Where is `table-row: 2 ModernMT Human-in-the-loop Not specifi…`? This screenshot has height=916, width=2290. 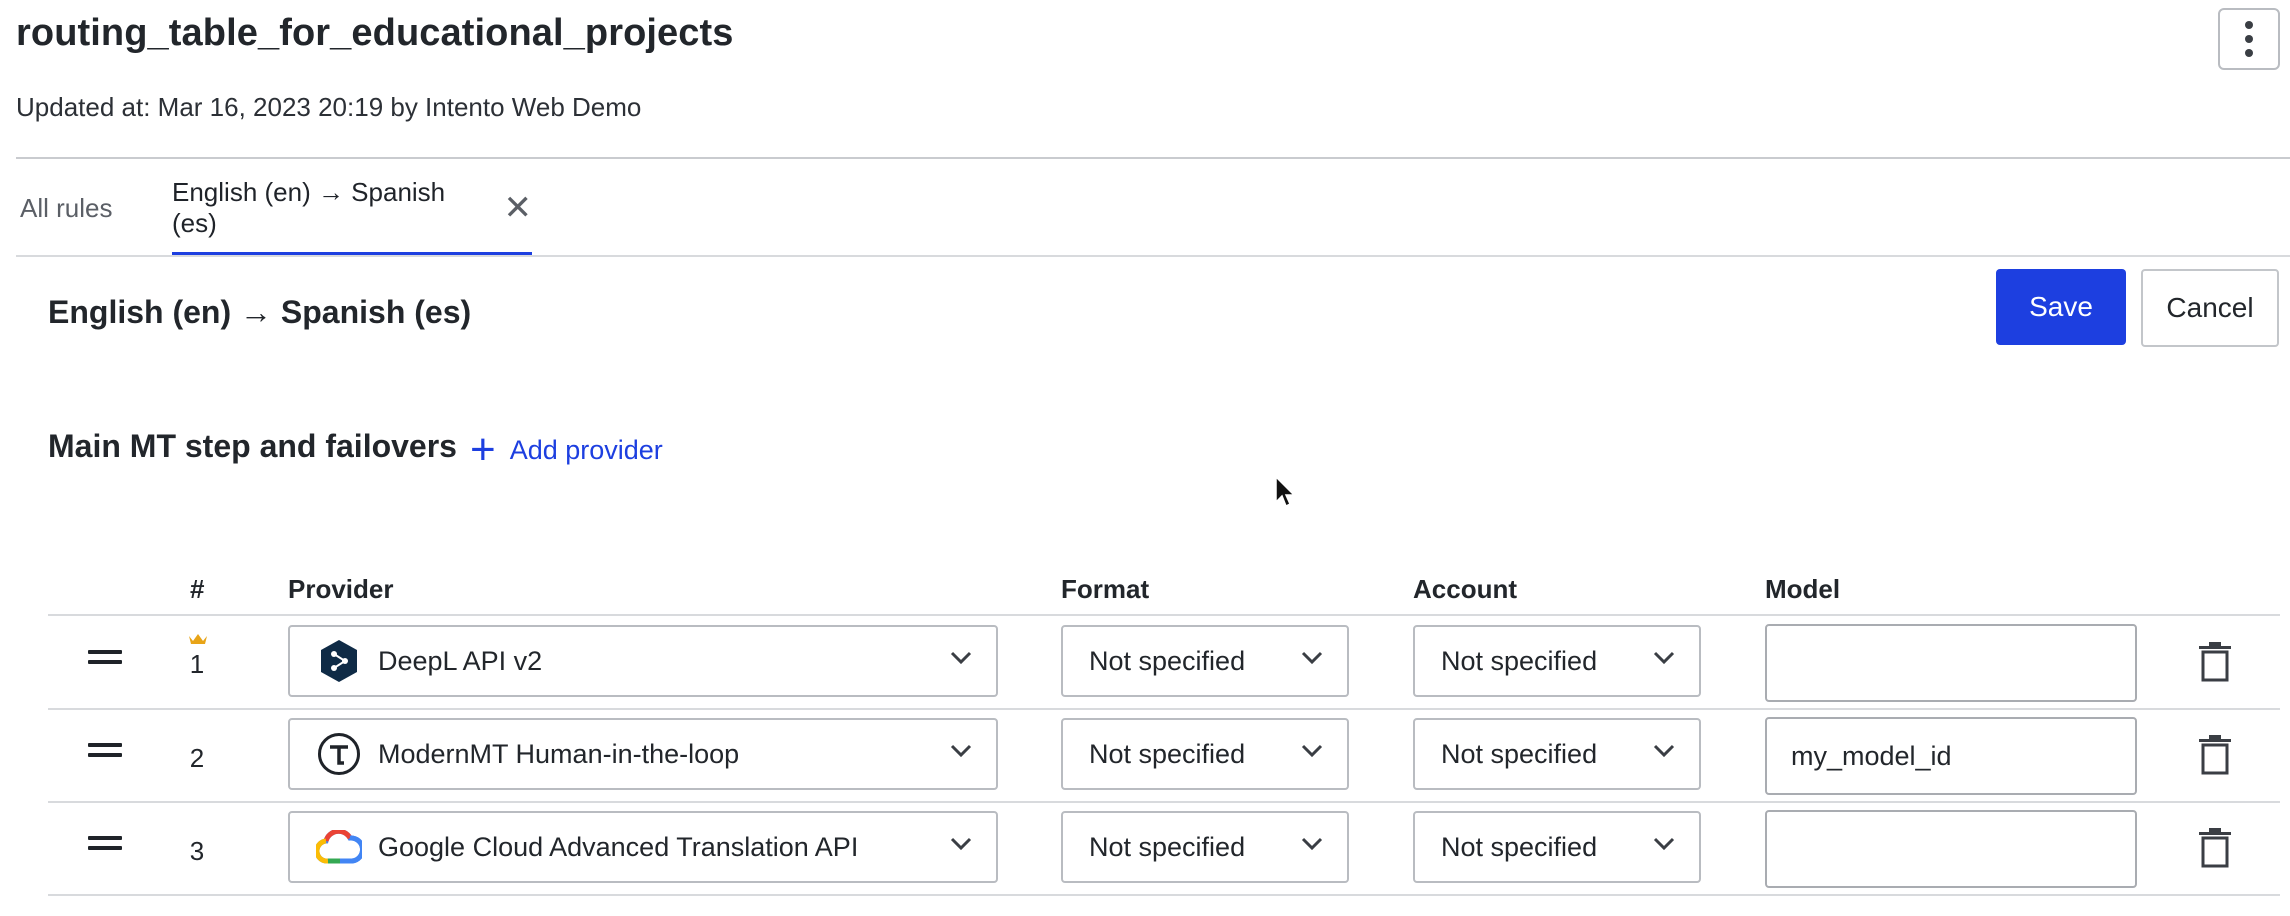
table-row: 2 ModernMT Human-in-the-loop Not specifi… is located at coordinates (1164, 756).